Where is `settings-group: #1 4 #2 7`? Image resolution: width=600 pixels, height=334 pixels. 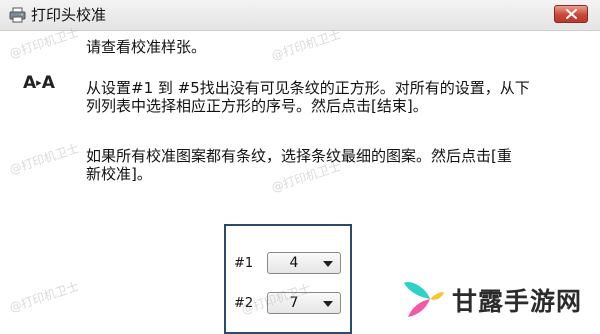 settings-group: #1 4 #2 7 is located at coordinates (288, 279).